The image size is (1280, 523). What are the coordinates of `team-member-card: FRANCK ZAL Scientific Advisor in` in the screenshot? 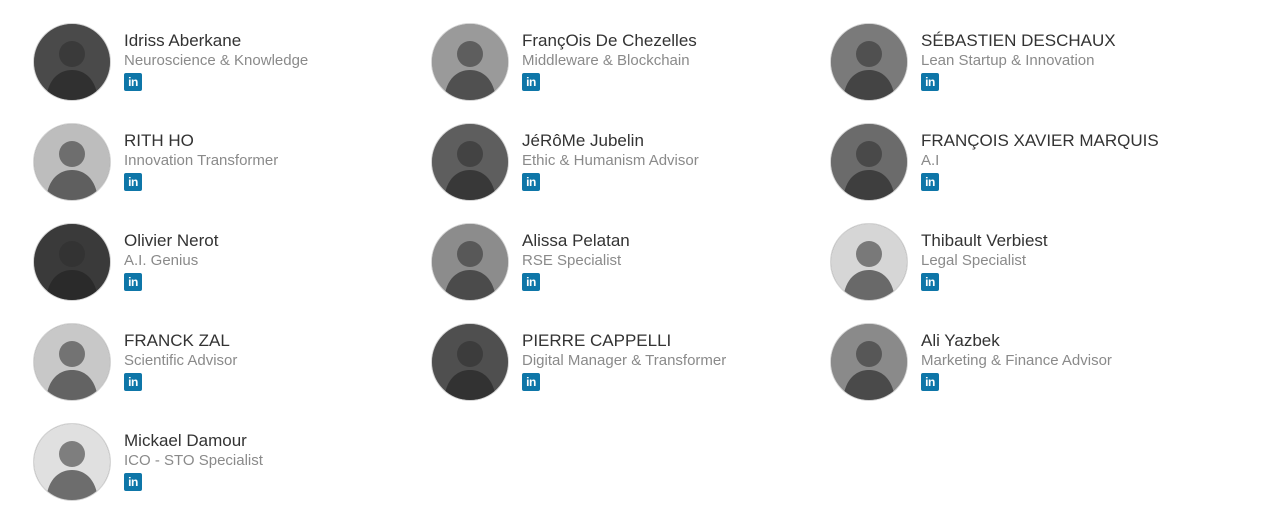 It's located at (228, 363).